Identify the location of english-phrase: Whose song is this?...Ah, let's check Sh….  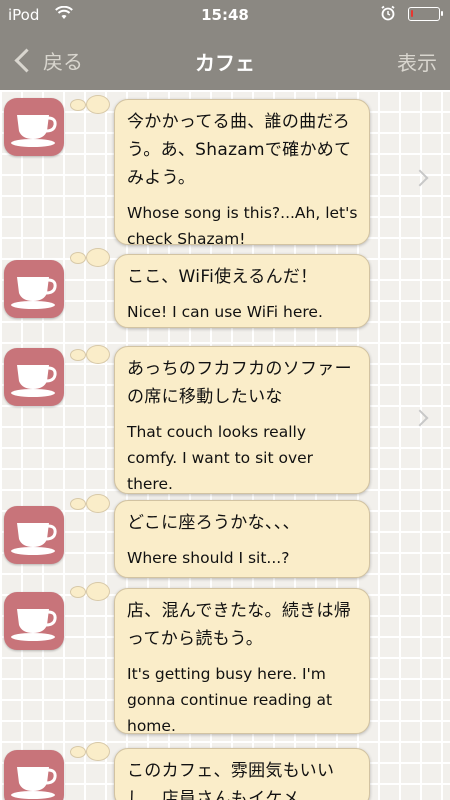
(242, 226).